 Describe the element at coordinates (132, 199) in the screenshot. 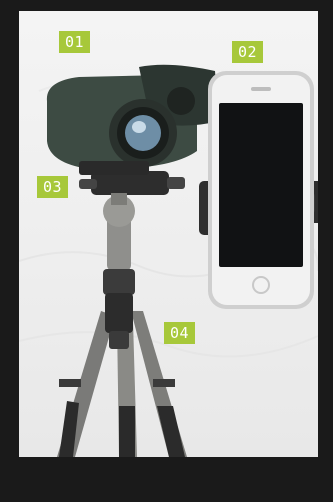

I see `tripod-ball-head` at that location.